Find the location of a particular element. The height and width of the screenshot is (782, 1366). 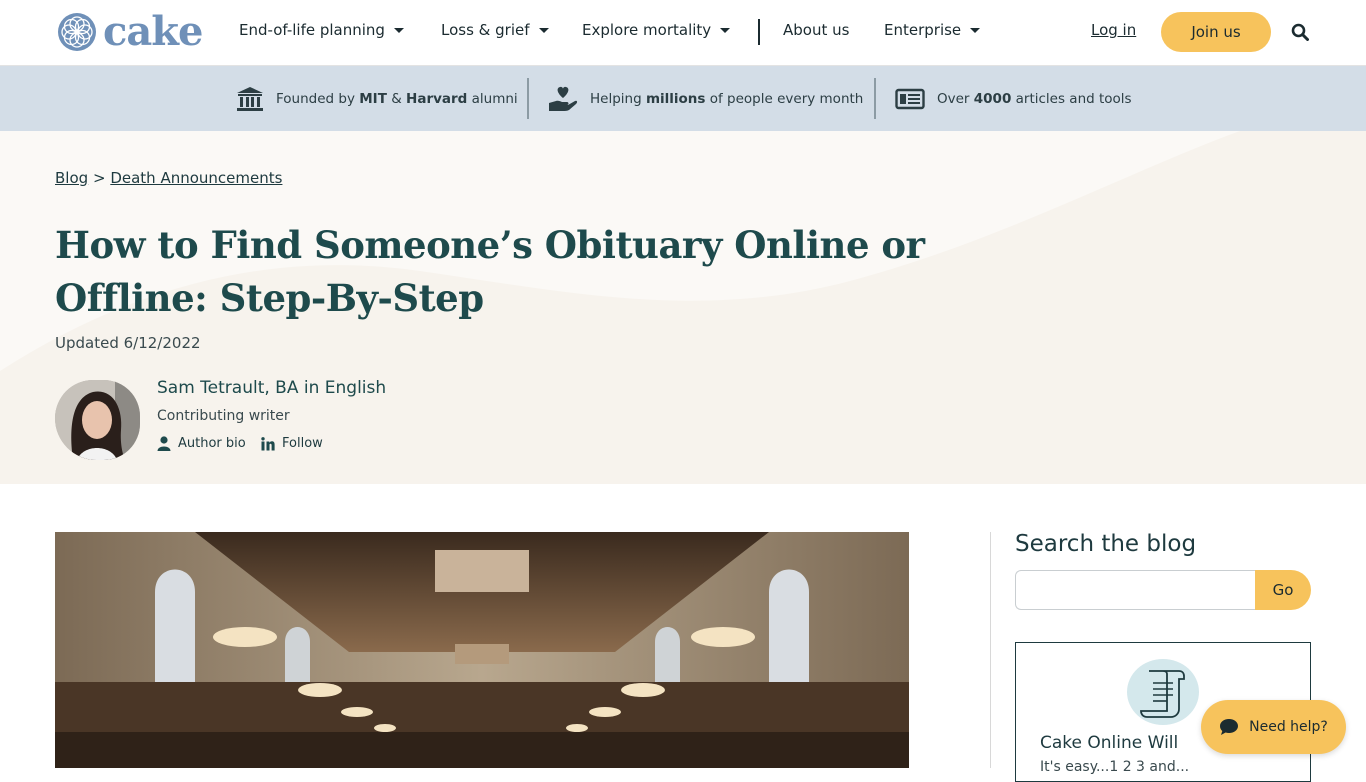

nav-enterprise: Enterprise is located at coordinates (932, 30).